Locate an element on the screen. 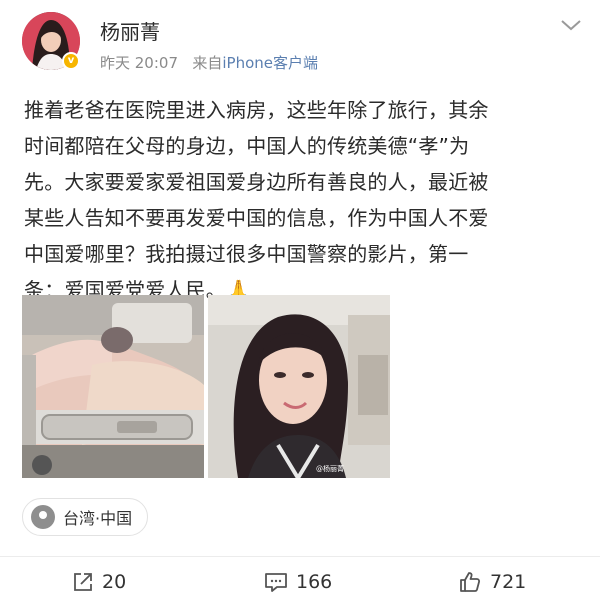  selfie-image: @杨丽菁 is located at coordinates (299, 386).